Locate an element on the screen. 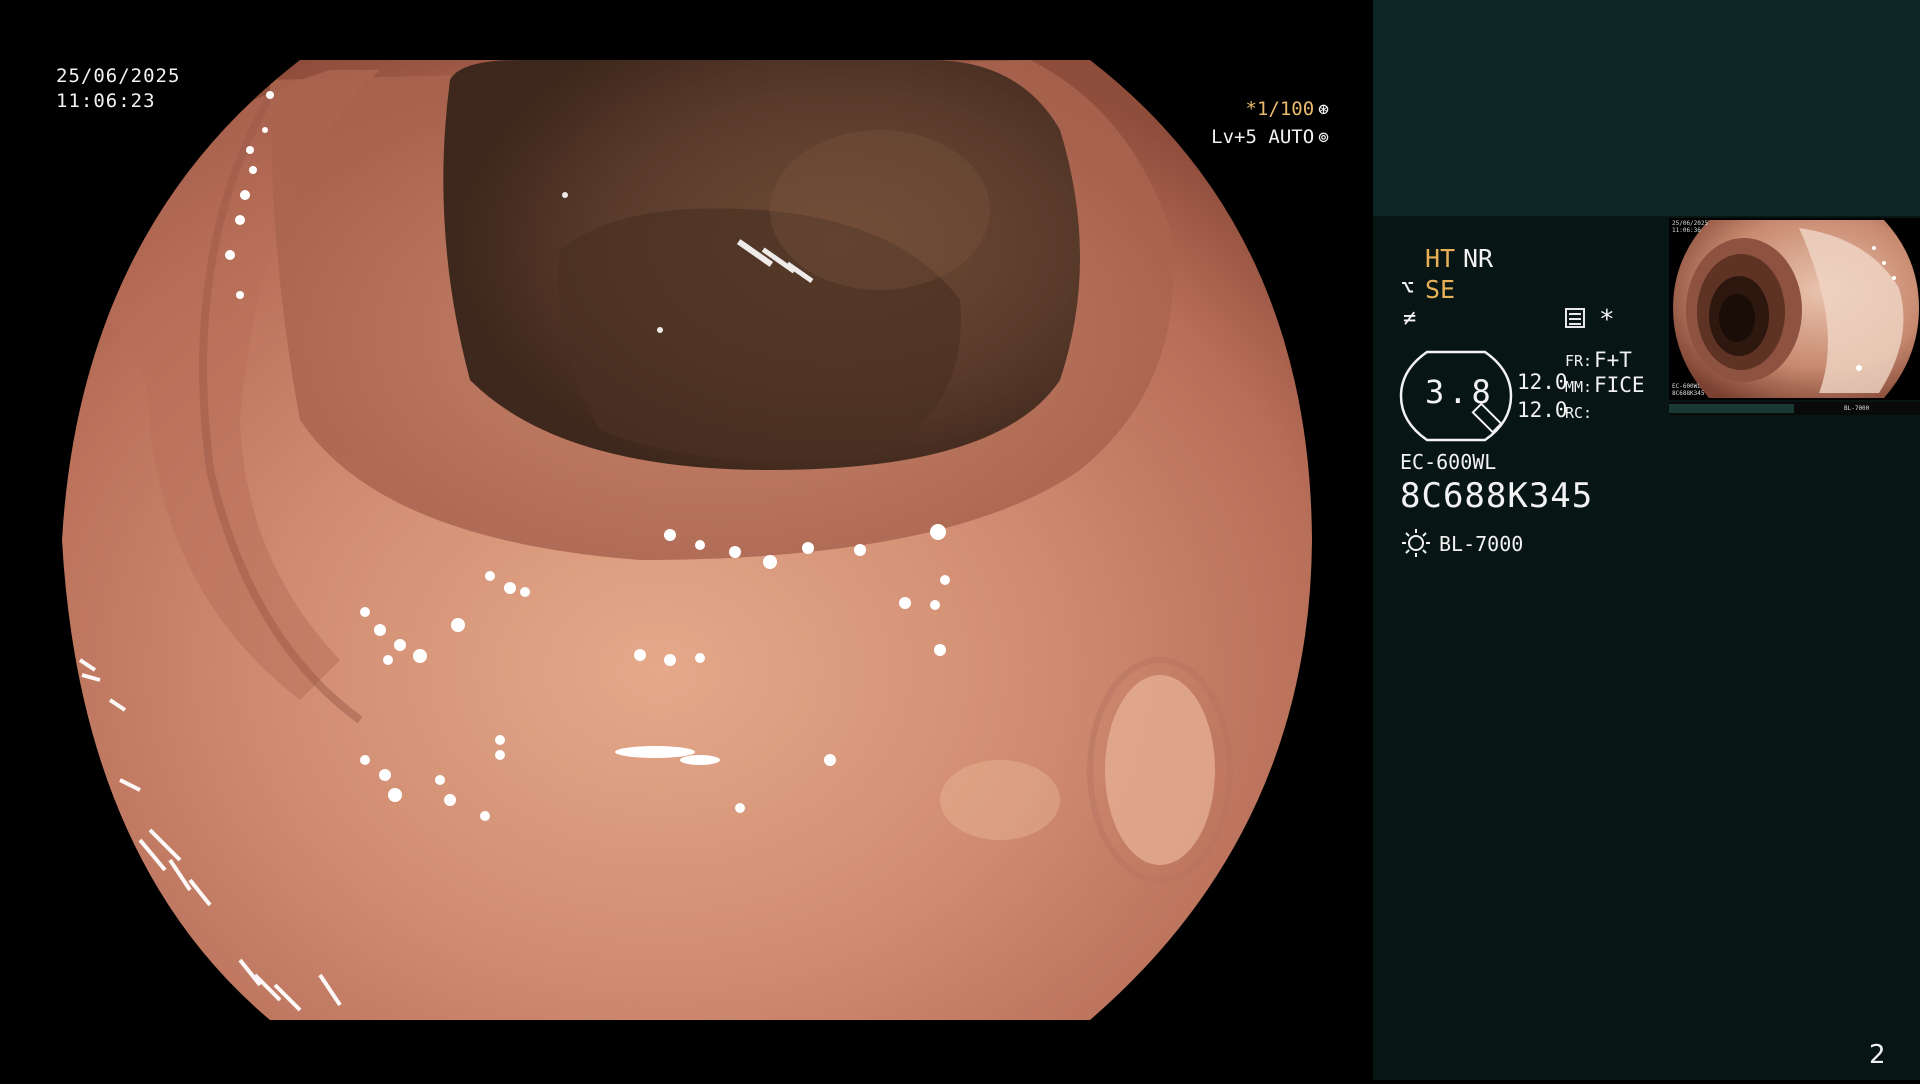 This screenshot has width=1920, height=1084. menu-icon is located at coordinates (1575, 318).